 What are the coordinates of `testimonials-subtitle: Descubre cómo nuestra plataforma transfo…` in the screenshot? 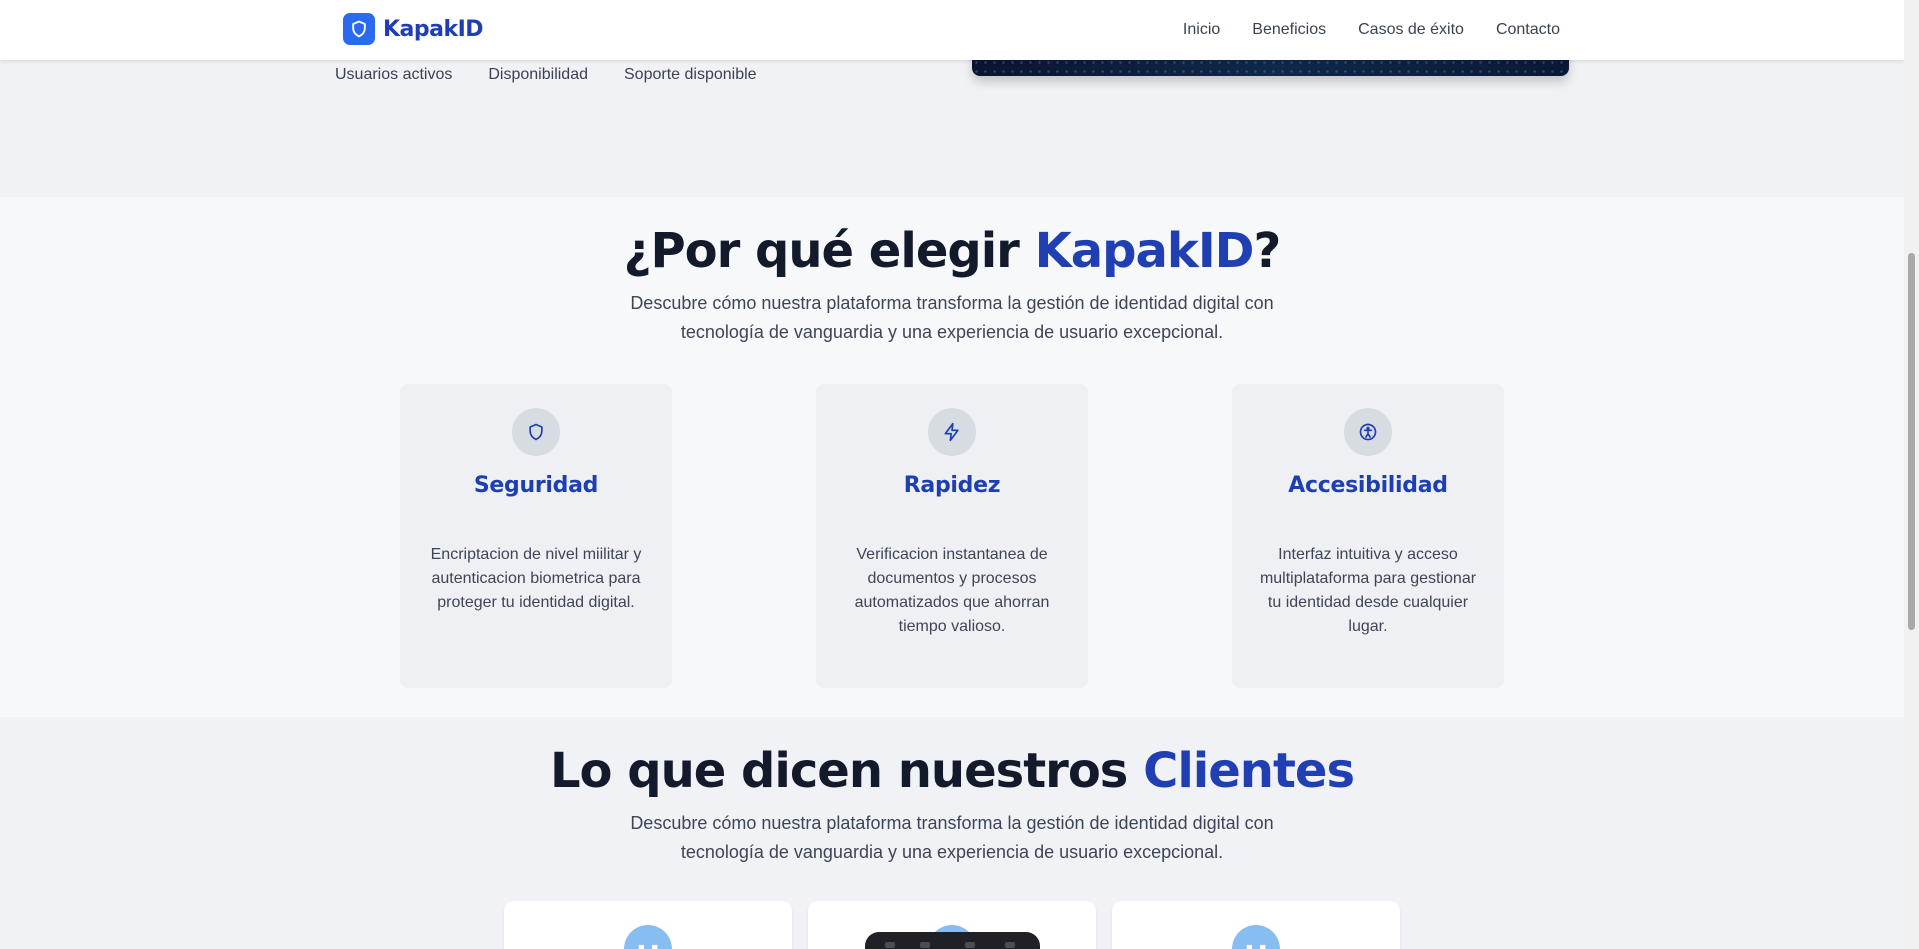 It's located at (952, 837).